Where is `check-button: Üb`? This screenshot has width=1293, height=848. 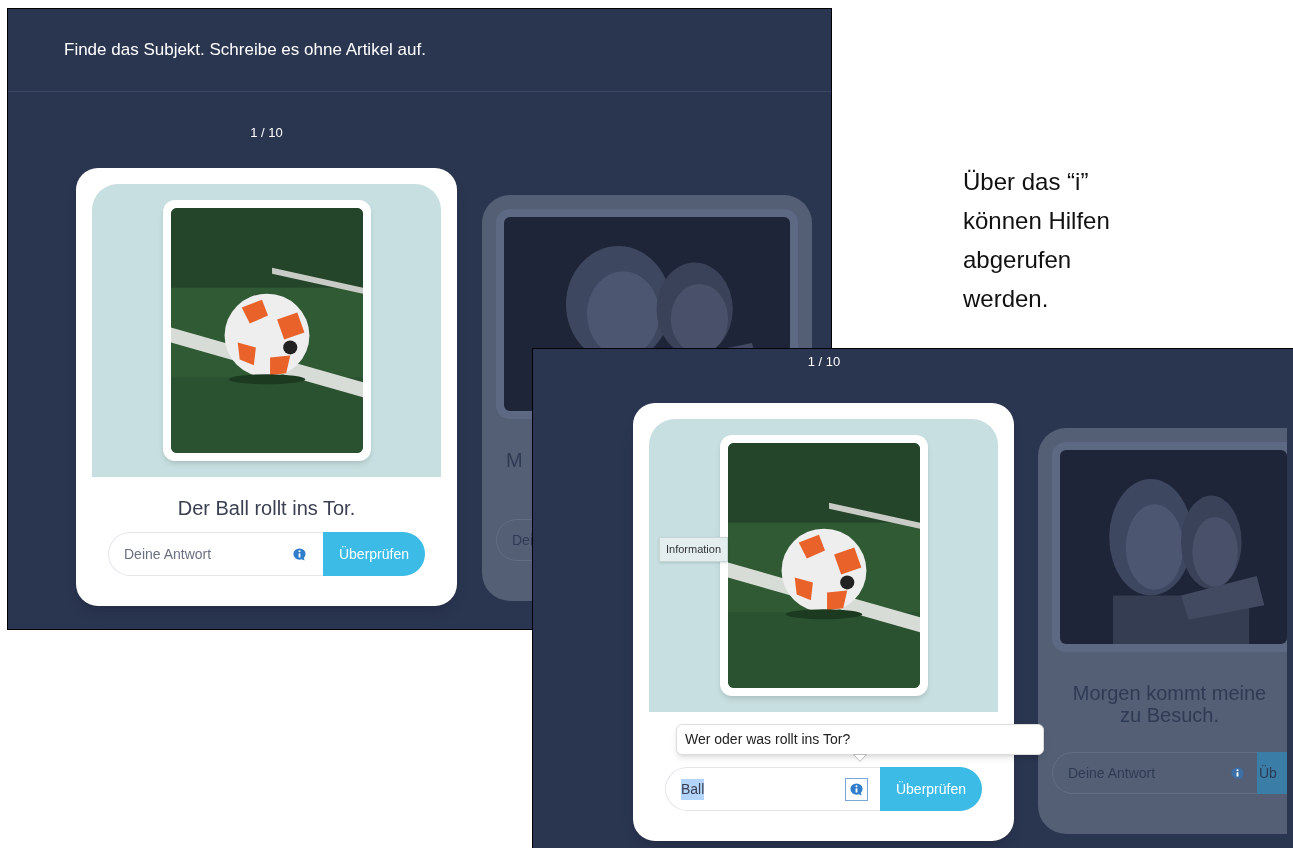 check-button: Üb is located at coordinates (1272, 773).